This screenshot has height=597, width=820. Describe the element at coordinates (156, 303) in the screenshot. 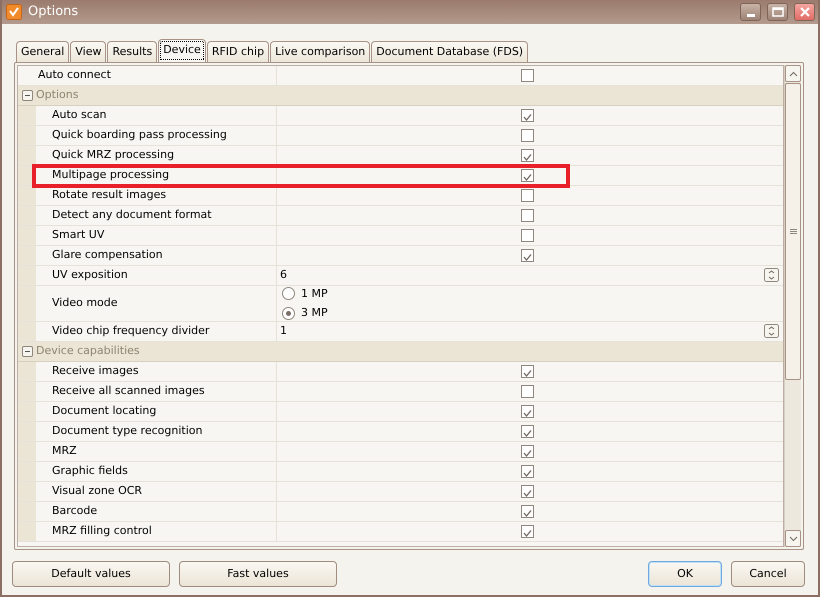

I see `property-label: Video mode` at that location.